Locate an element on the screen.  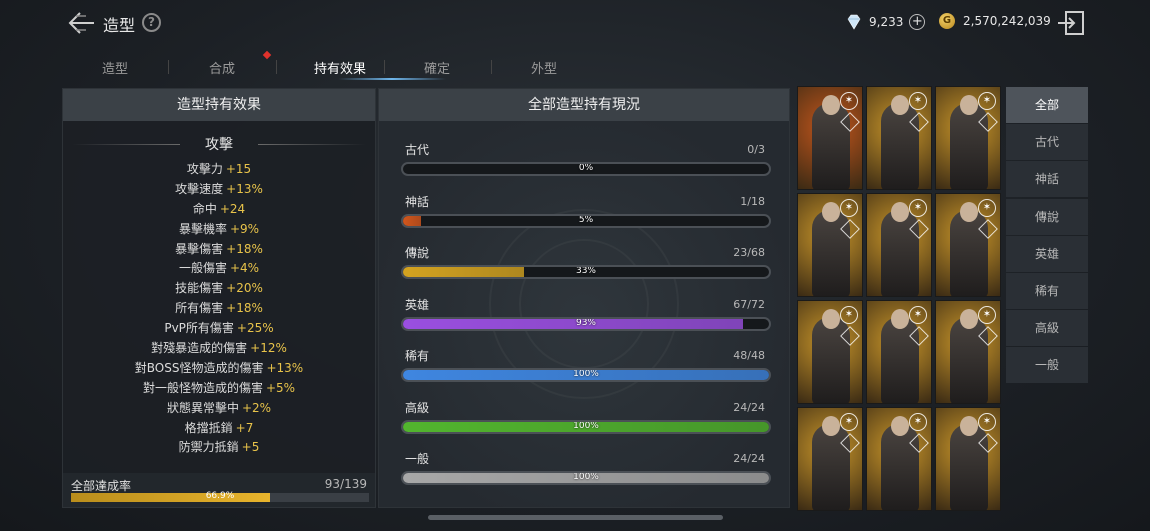
back-arrow-icon is located at coordinates (81, 23).